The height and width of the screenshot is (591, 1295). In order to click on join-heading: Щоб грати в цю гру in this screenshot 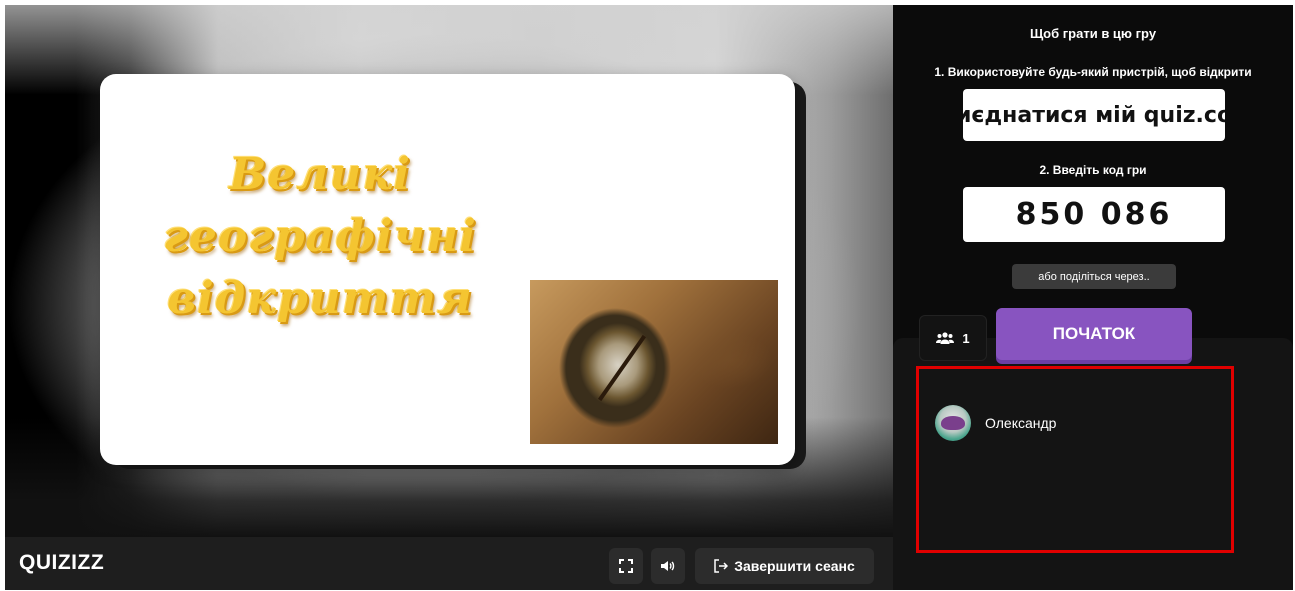, I will do `click(1093, 33)`.